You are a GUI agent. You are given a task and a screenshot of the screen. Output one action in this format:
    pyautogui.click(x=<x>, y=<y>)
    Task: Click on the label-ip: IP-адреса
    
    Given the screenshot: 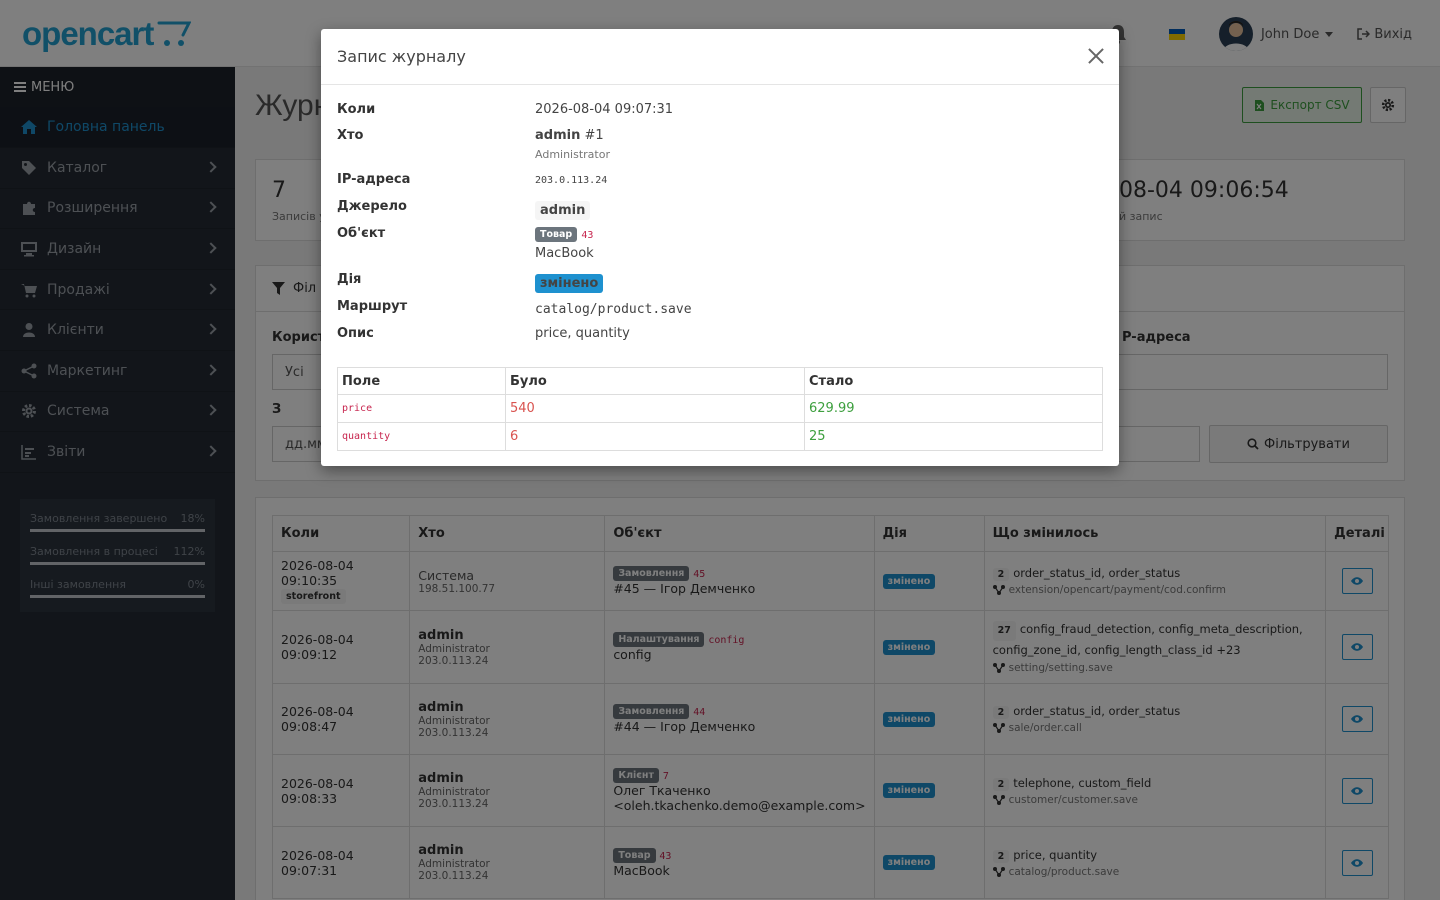 What is the action you would take?
    pyautogui.click(x=374, y=179)
    